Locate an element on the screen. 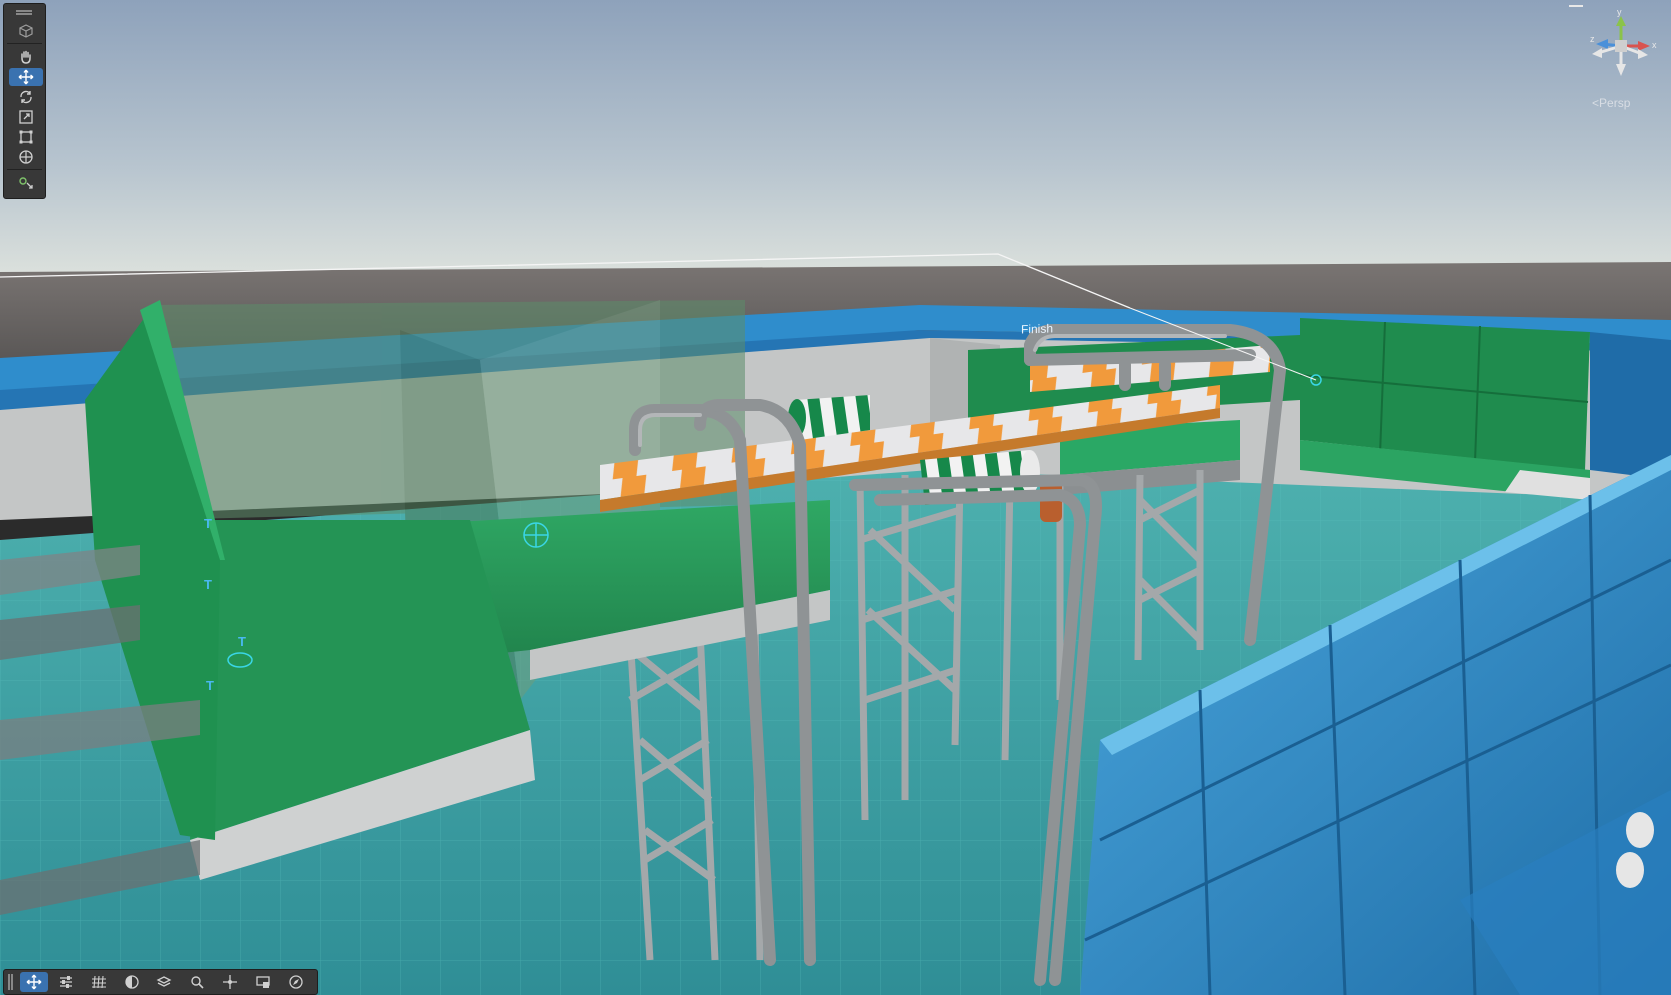 The width and height of the screenshot is (1671, 995). overlay-toolbar is located at coordinates (160, 982).